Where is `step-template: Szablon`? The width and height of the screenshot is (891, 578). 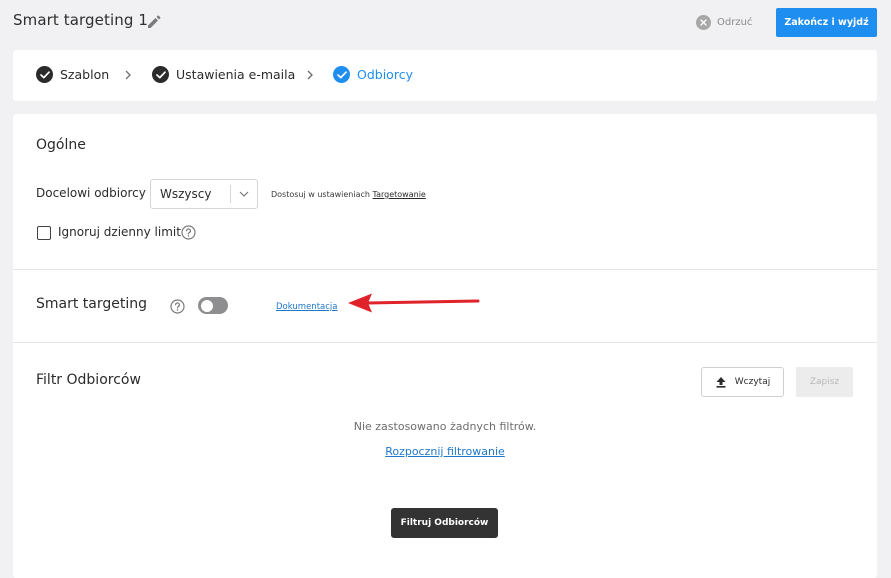 step-template: Szablon is located at coordinates (72, 74).